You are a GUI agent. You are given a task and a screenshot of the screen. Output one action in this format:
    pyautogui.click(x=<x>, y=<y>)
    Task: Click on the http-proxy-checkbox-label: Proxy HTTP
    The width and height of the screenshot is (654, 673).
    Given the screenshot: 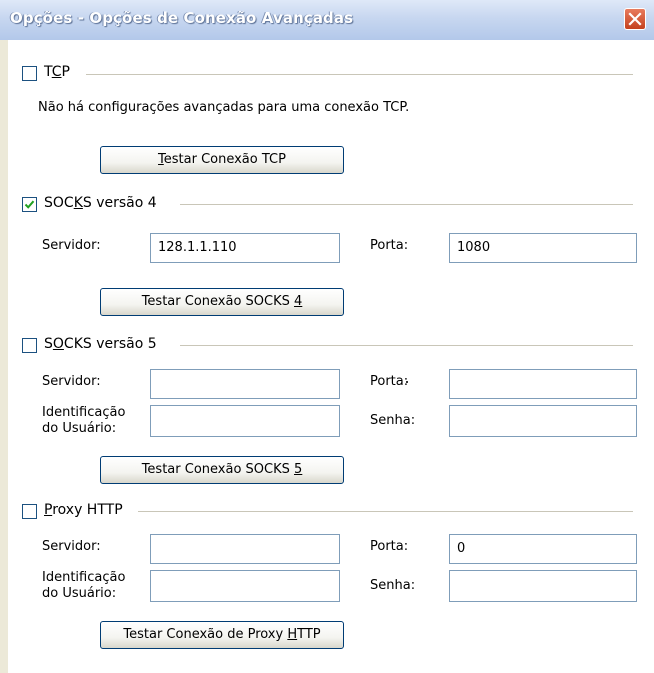 What is the action you would take?
    pyautogui.click(x=83, y=510)
    